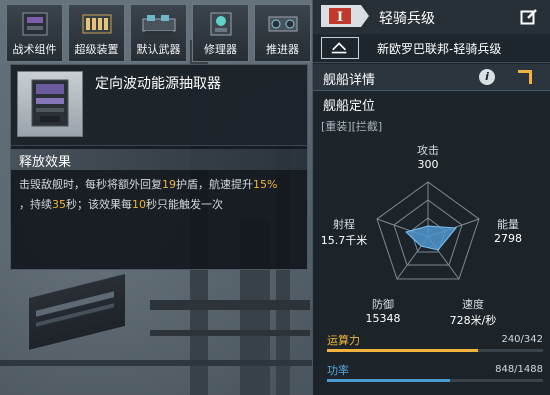 The width and height of the screenshot is (550, 395). I want to click on slot-super-device: 超级装置, so click(96, 33).